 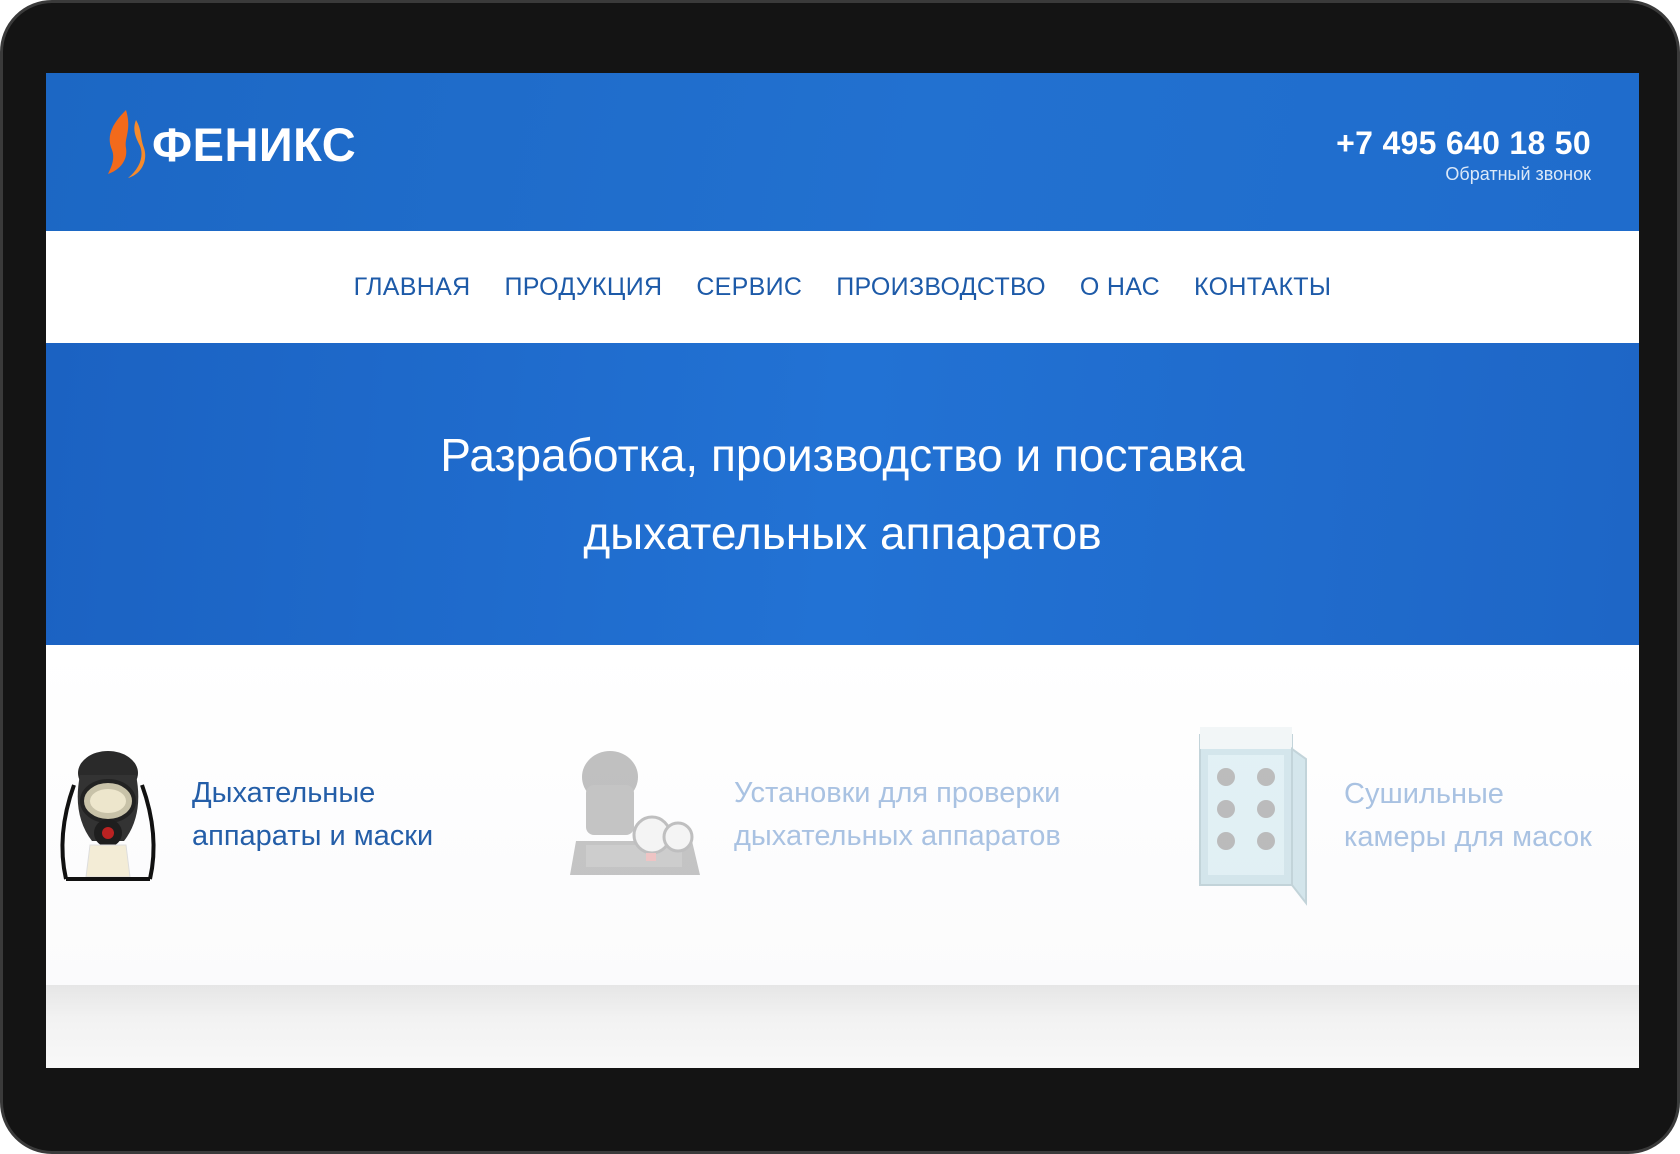 What do you see at coordinates (749, 287) in the screenshot?
I see `nav-item-service: СЕРВИС` at bounding box center [749, 287].